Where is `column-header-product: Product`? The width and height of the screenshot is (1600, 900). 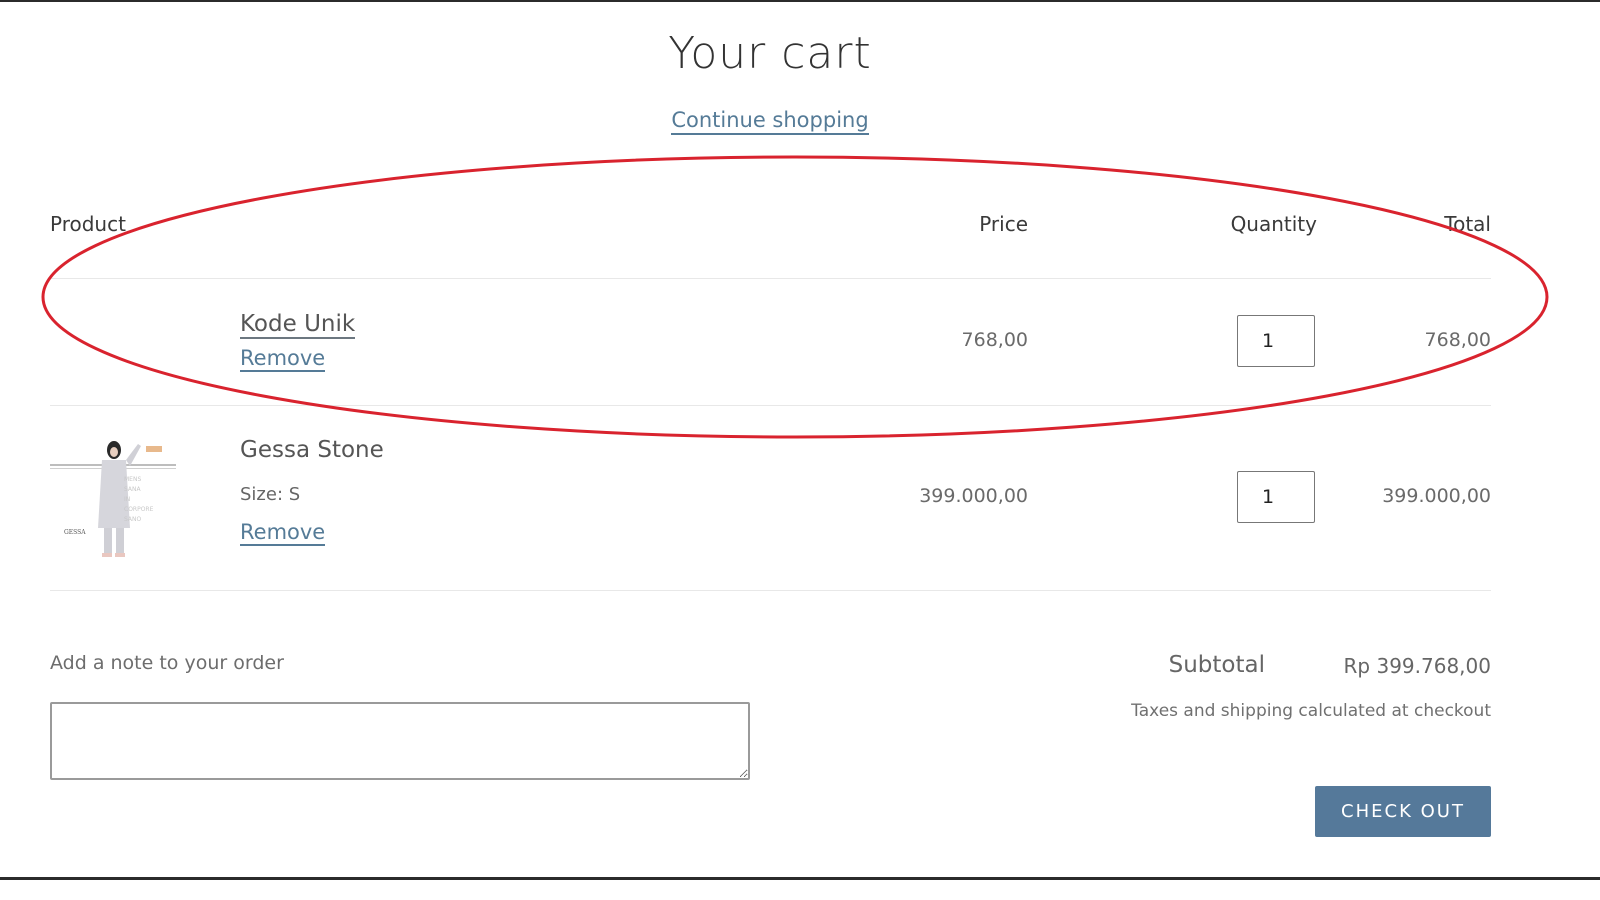 column-header-product: Product is located at coordinates (88, 224).